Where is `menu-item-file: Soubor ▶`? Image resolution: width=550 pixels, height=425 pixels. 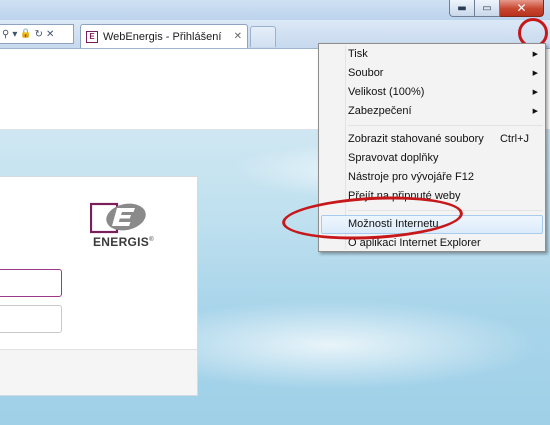
menu-item-file: Soubor ▶ is located at coordinates (432, 73).